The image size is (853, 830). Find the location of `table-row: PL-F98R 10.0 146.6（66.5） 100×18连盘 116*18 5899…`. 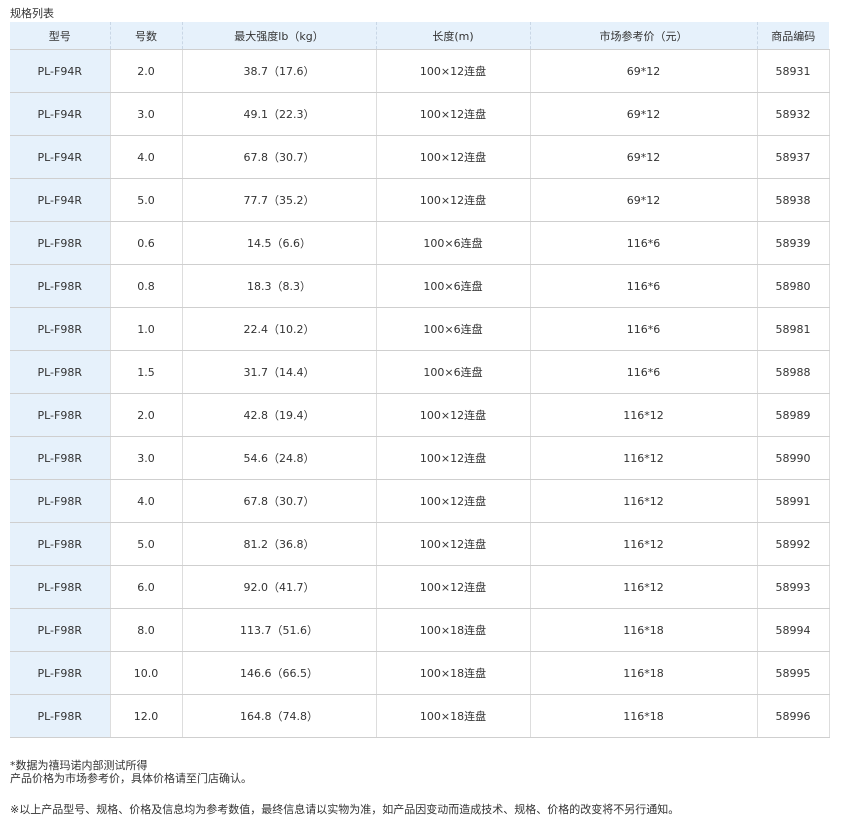

table-row: PL-F98R 10.0 146.6（66.5） 100×18连盘 116*18 5899… is located at coordinates (420, 673).